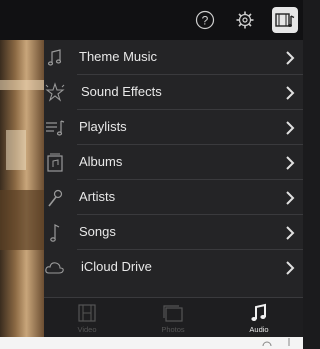 The height and width of the screenshot is (349, 320). I want to click on sparkle-star-icon, so click(55, 92).